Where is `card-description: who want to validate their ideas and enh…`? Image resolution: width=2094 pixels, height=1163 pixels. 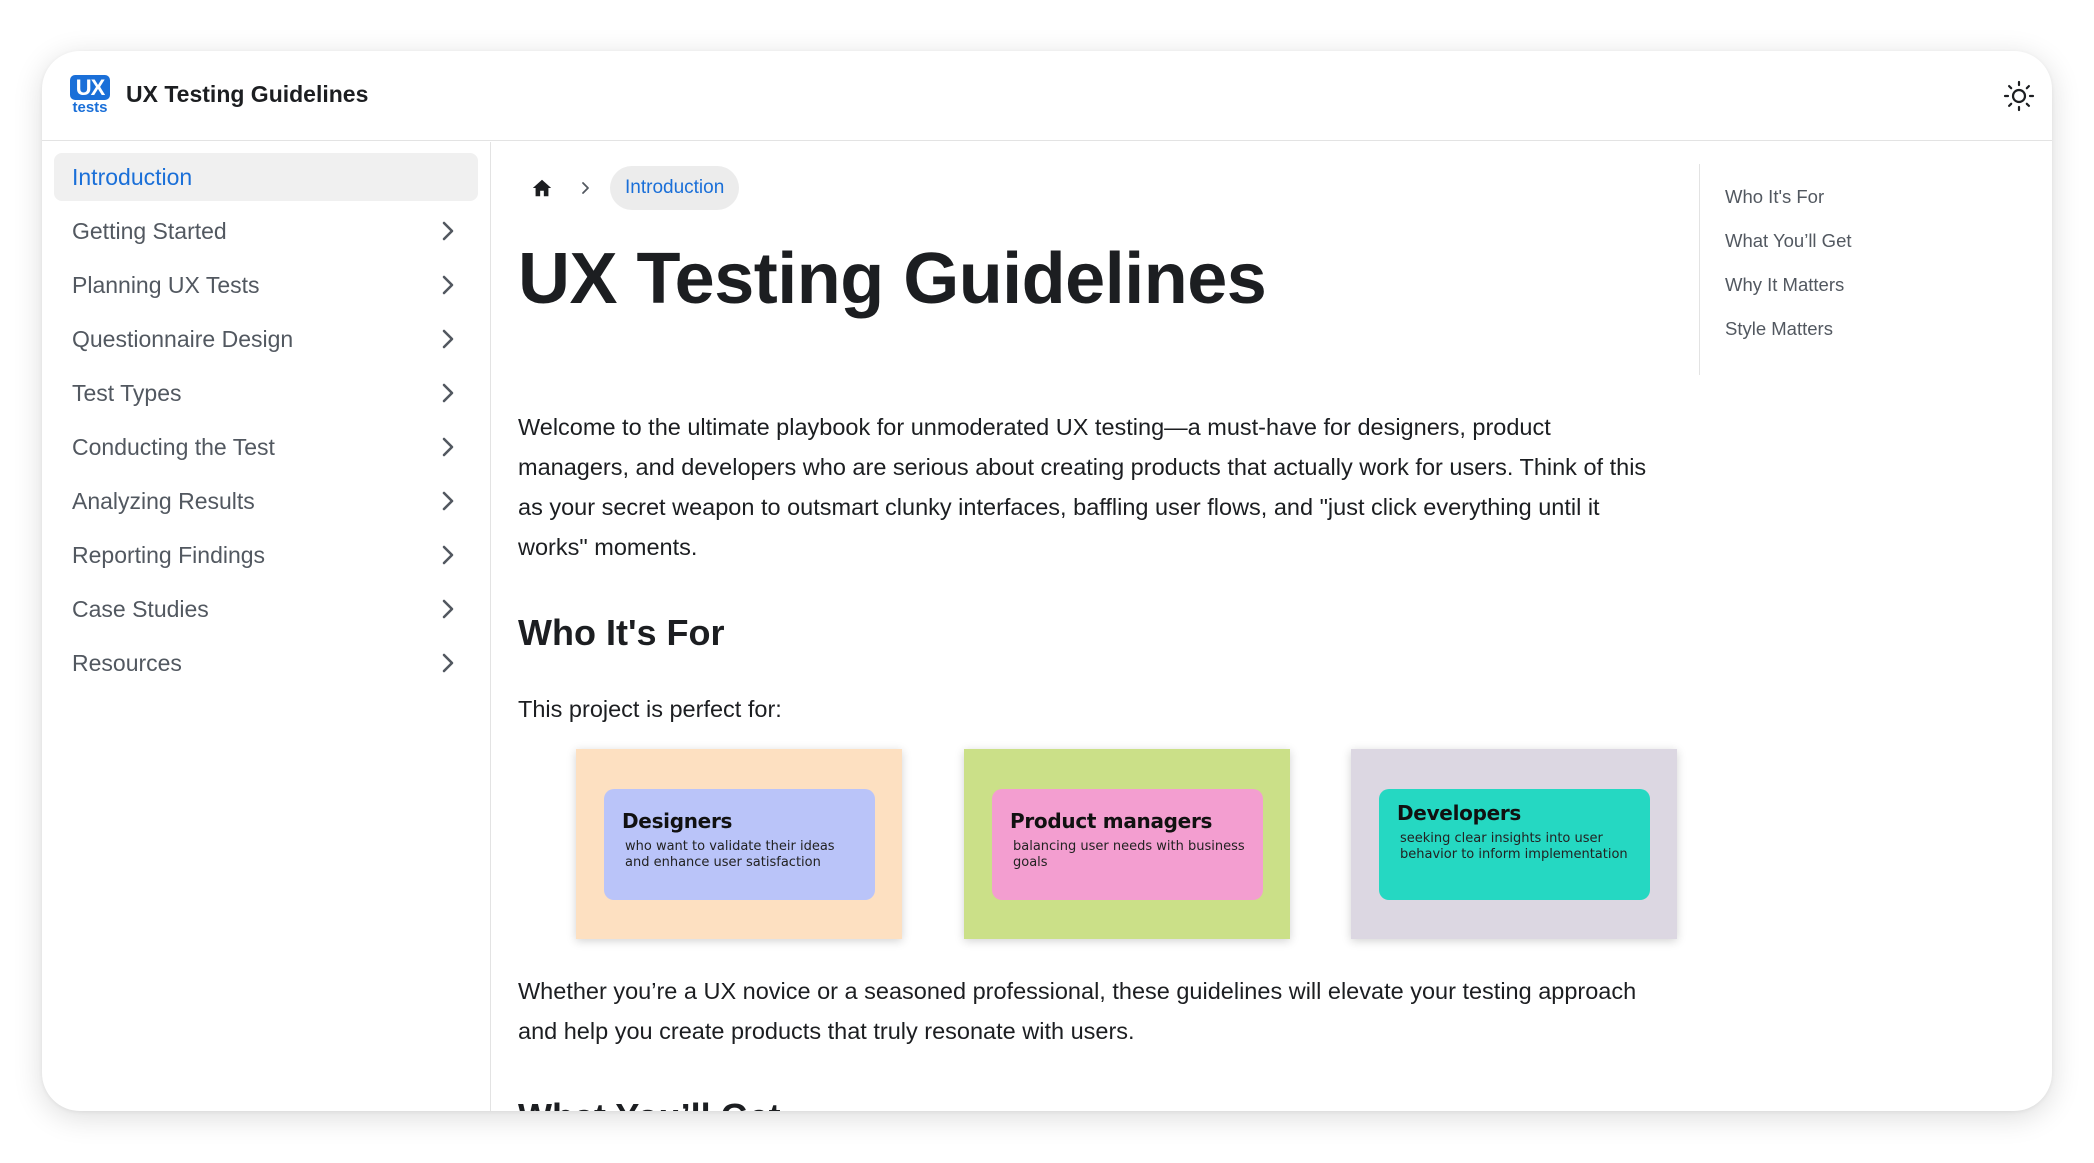 card-description: who want to validate their ideas and enh… is located at coordinates (730, 854).